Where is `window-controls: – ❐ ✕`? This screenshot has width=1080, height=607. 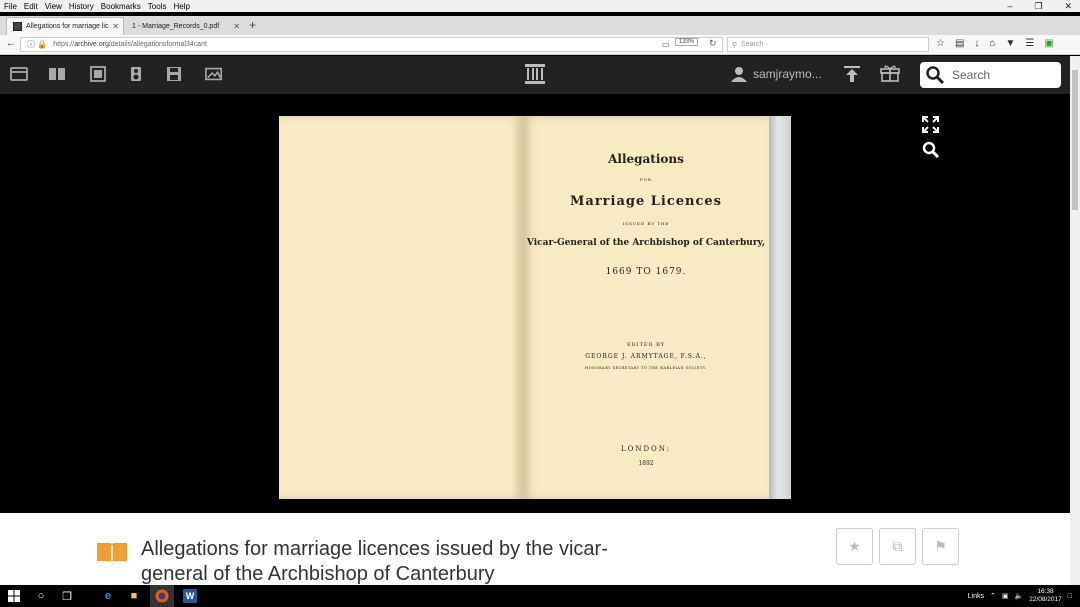 window-controls: – ❐ ✕ is located at coordinates (1039, 6).